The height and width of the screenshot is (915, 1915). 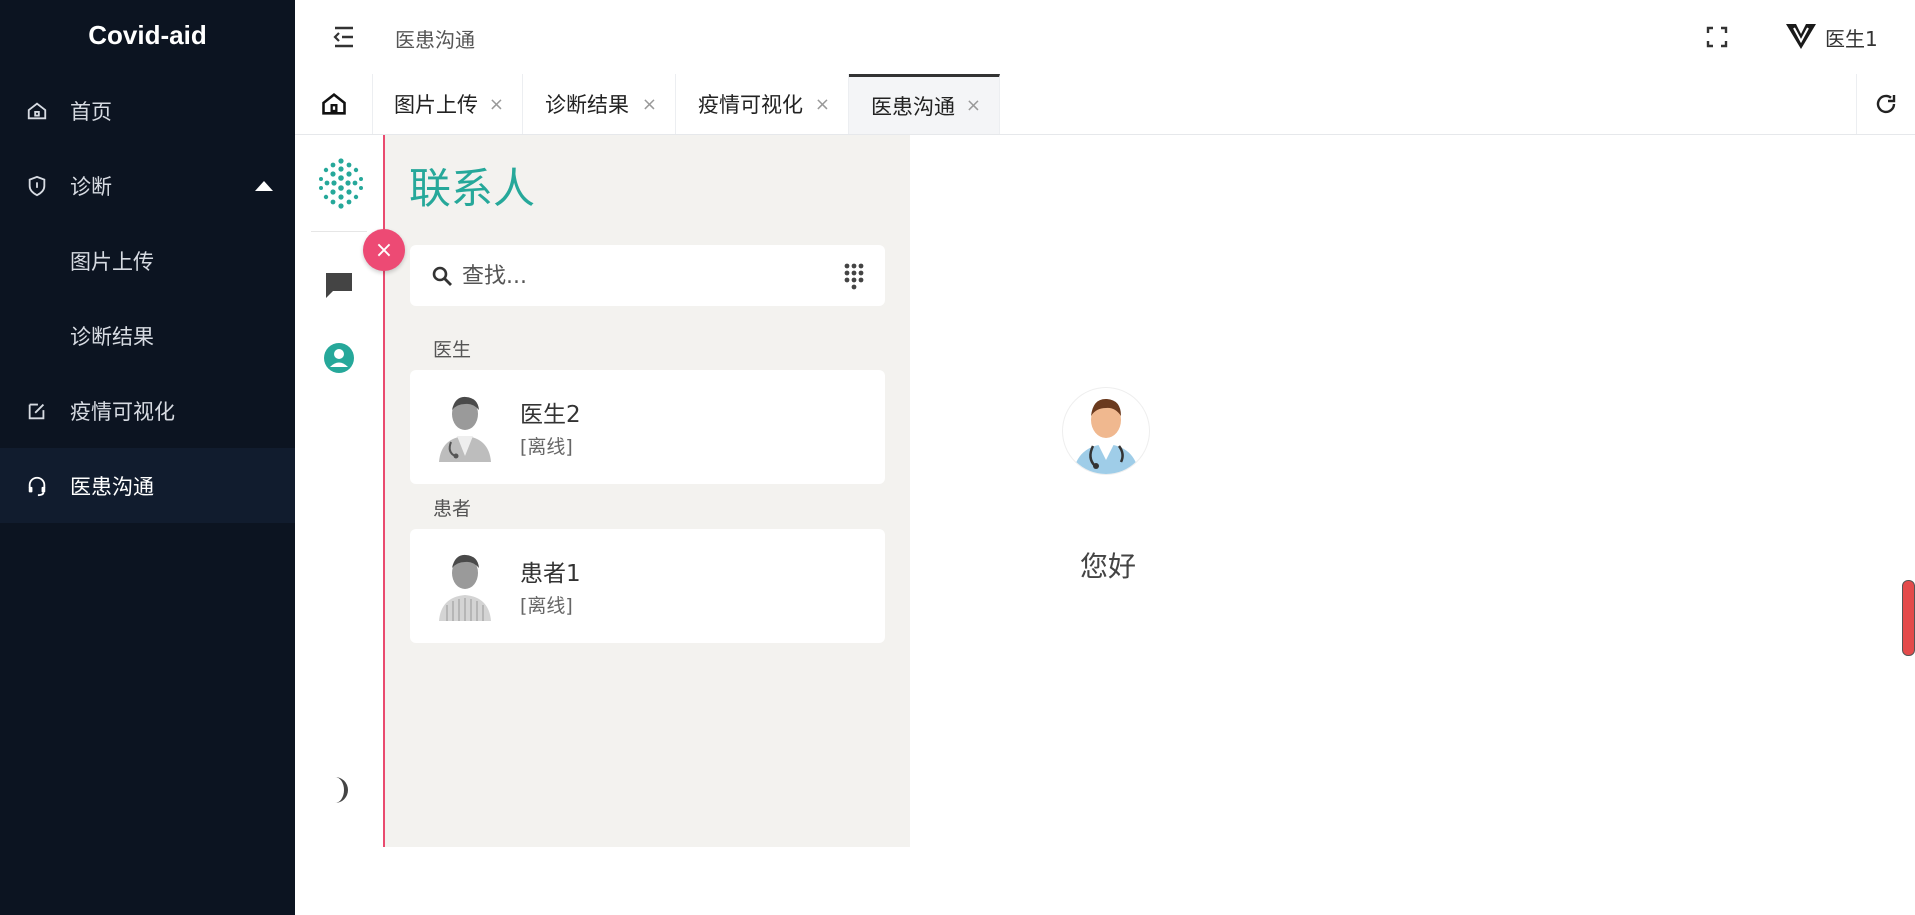 I want to click on top-header: 医患沟通 医生1, so click(x=1105, y=37).